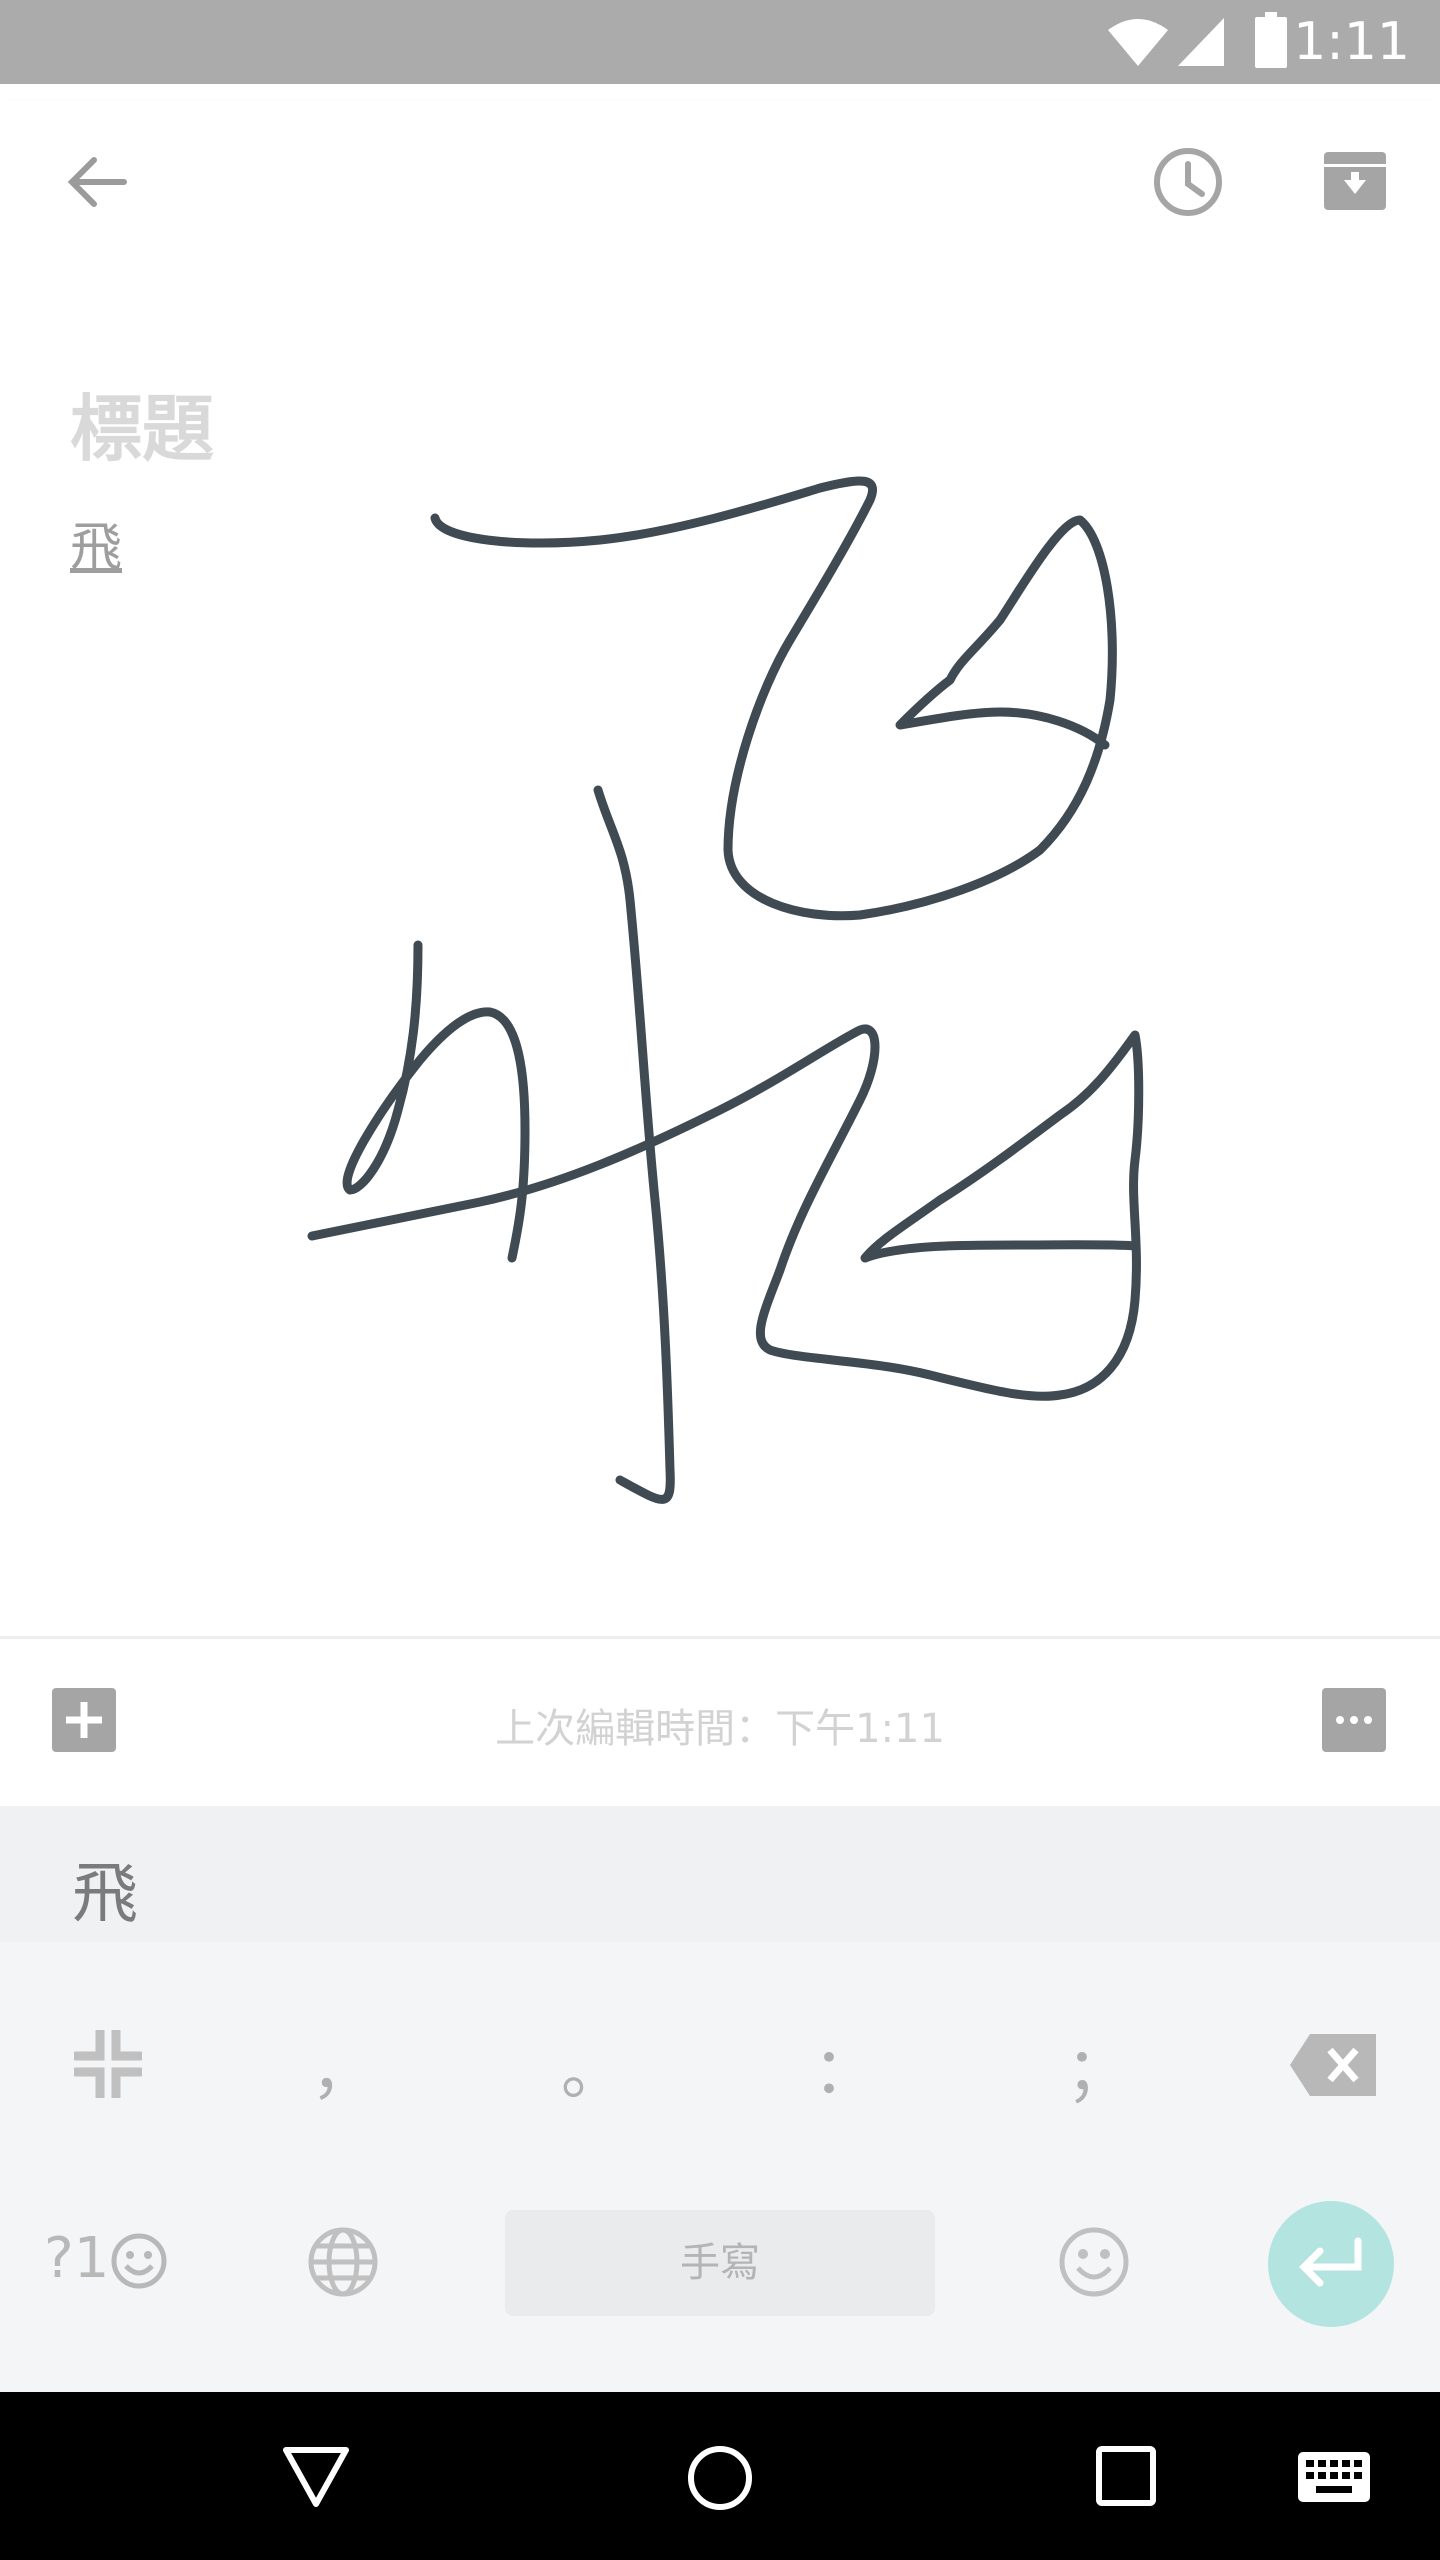  I want to click on key-comma: ，, so click(343, 2066).